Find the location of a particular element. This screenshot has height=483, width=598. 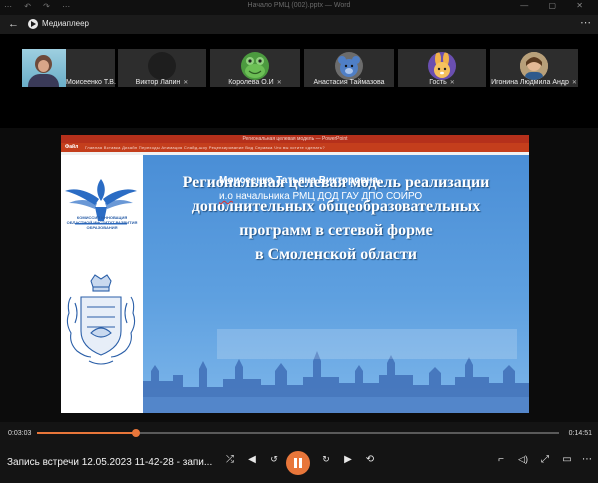

participant-tile: Игонина Людмила Андр ✕ is located at coordinates (534, 68).